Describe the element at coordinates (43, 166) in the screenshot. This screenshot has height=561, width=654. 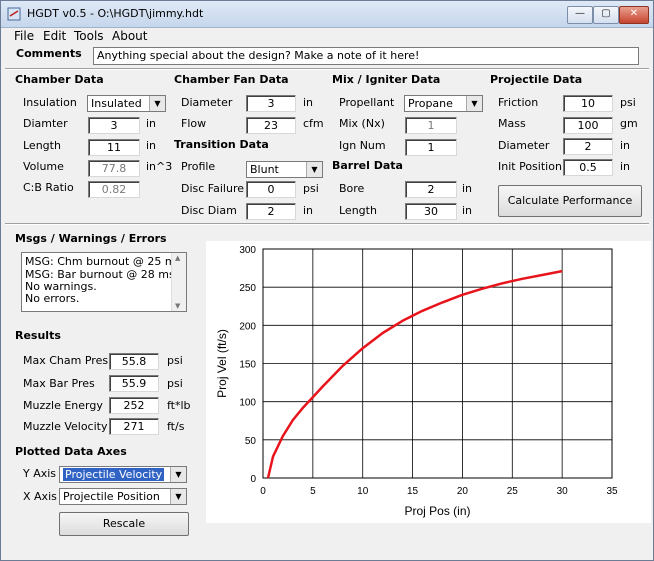
I see `volume-label: Volume` at that location.